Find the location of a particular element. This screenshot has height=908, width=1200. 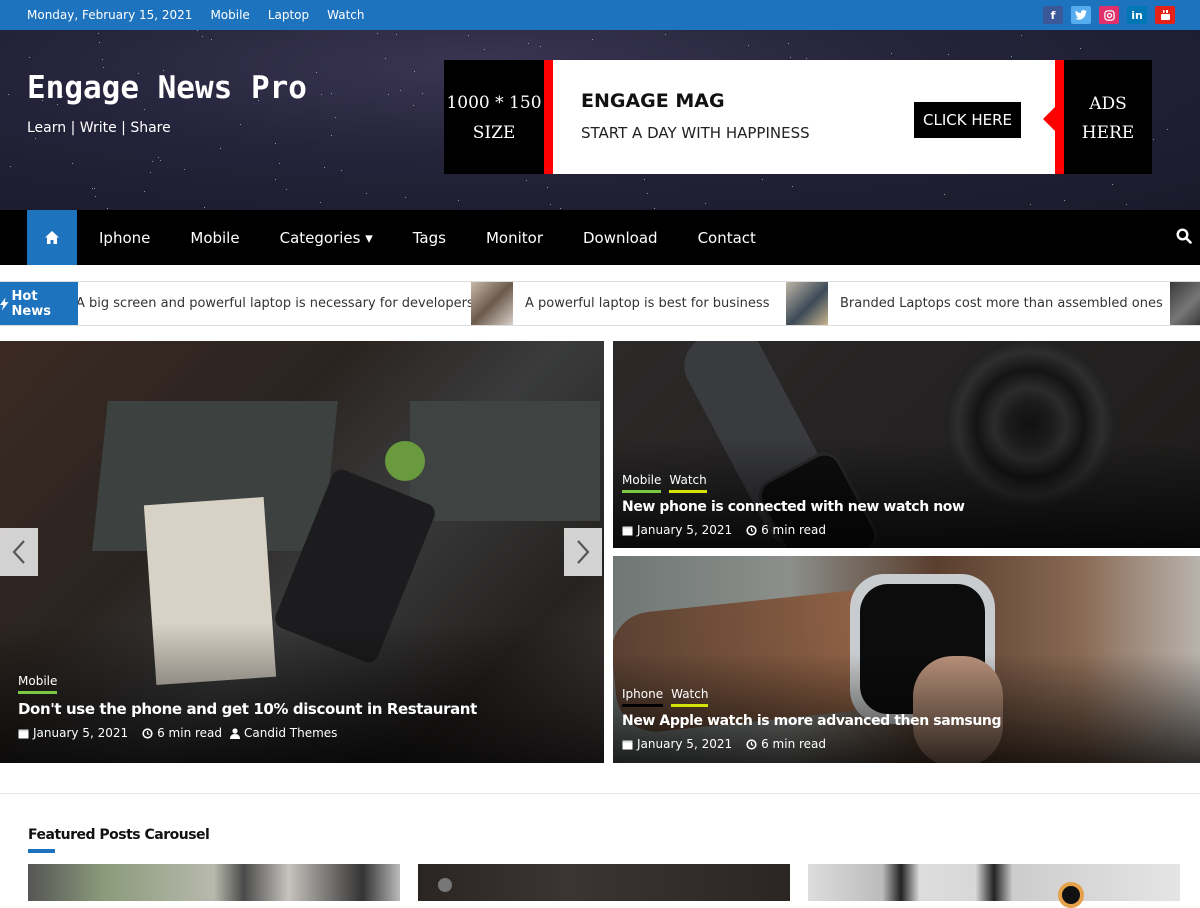

ticker-item: A powerful laptop is best for business is located at coordinates (620, 303).